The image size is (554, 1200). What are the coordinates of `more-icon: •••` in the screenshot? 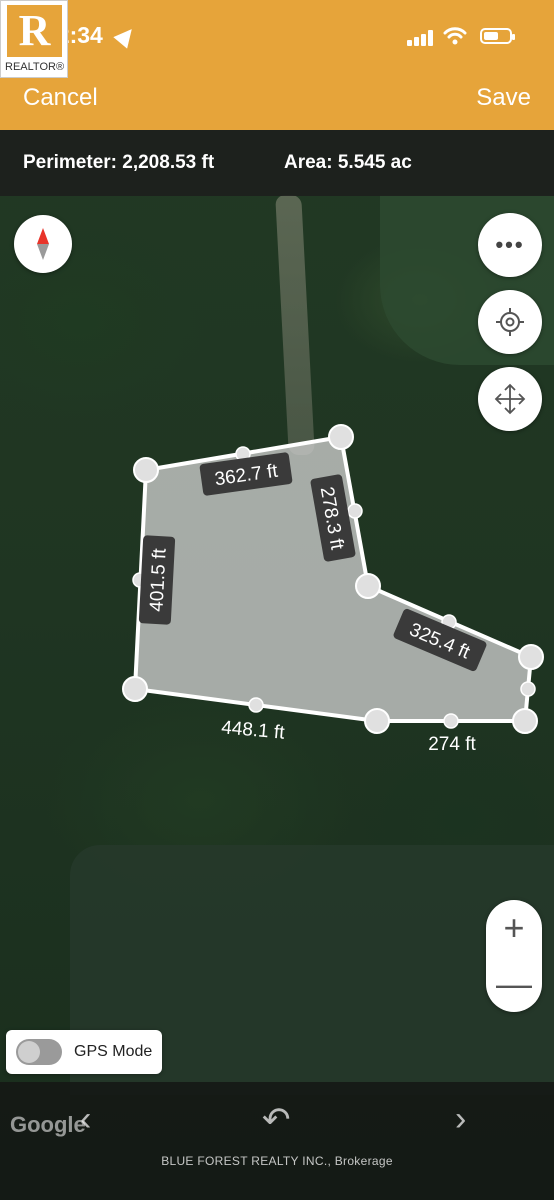 It's located at (510, 244).